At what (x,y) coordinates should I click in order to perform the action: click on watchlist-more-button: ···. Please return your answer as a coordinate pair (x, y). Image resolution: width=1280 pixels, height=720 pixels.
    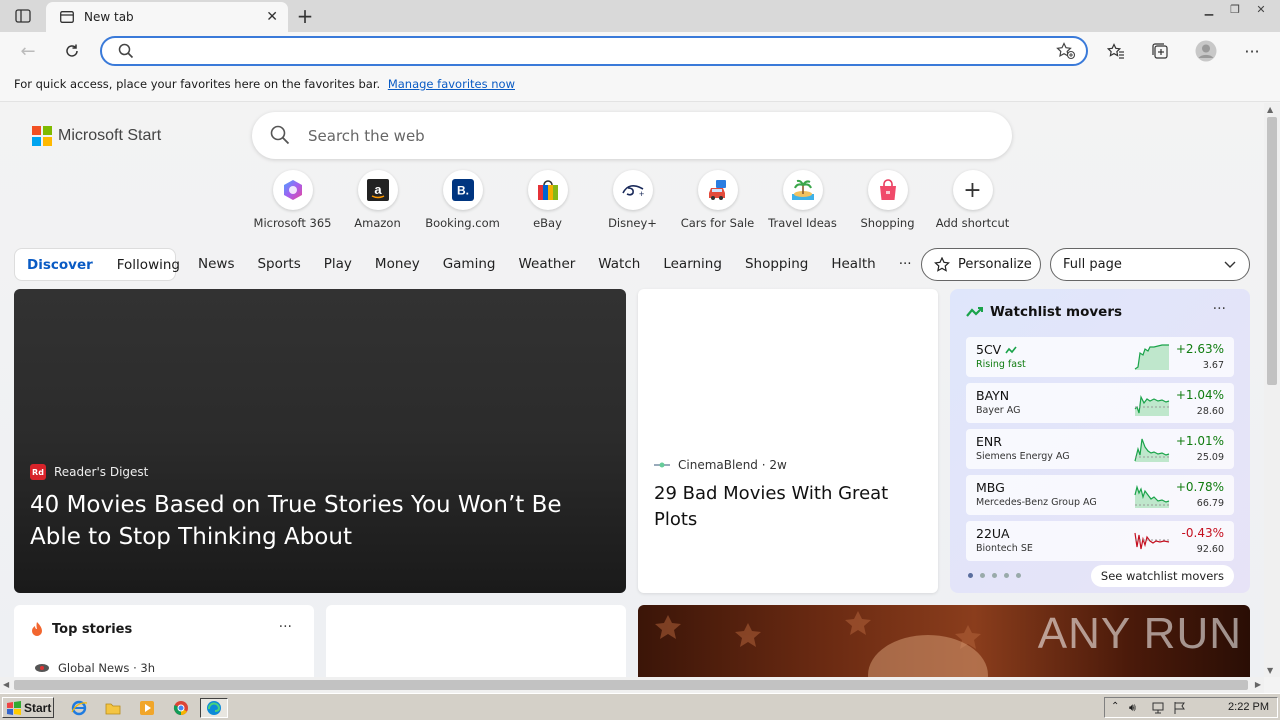
    Looking at the image, I should click on (1219, 309).